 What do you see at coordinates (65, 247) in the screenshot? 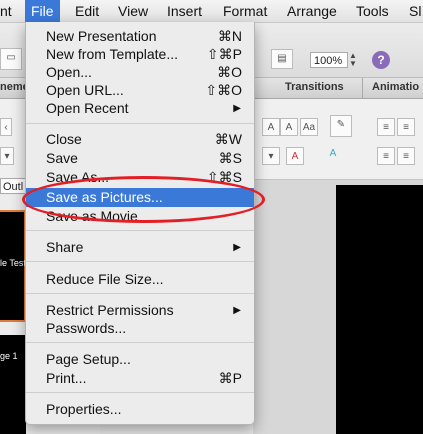
I see `menu-item-label: Share` at bounding box center [65, 247].